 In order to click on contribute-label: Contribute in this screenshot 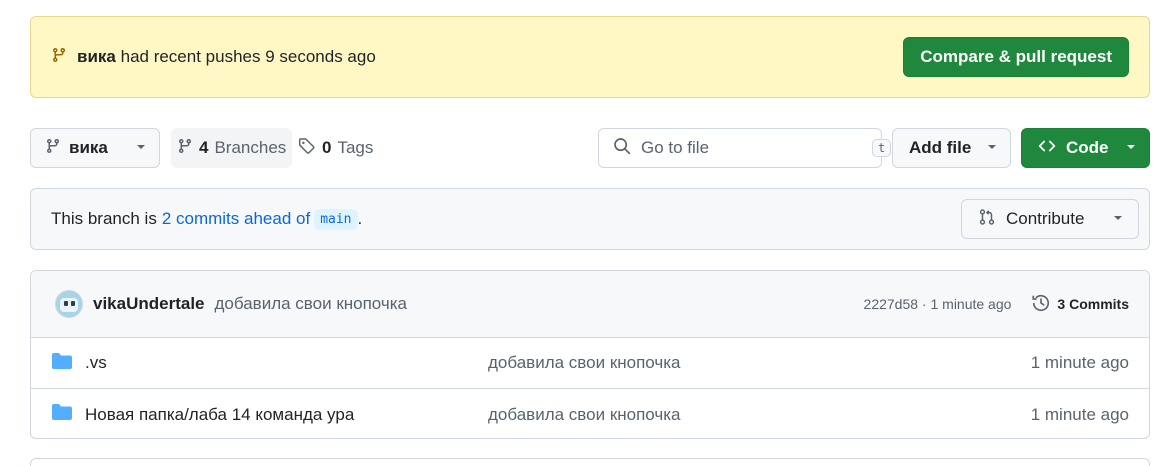, I will do `click(1045, 218)`.